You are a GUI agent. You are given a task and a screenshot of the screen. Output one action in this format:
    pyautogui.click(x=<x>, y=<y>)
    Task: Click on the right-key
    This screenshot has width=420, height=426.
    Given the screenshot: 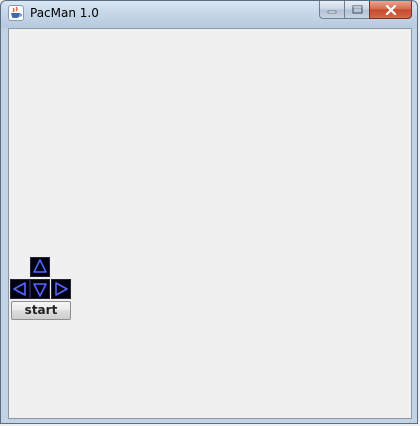 What is the action you would take?
    pyautogui.click(x=61, y=289)
    